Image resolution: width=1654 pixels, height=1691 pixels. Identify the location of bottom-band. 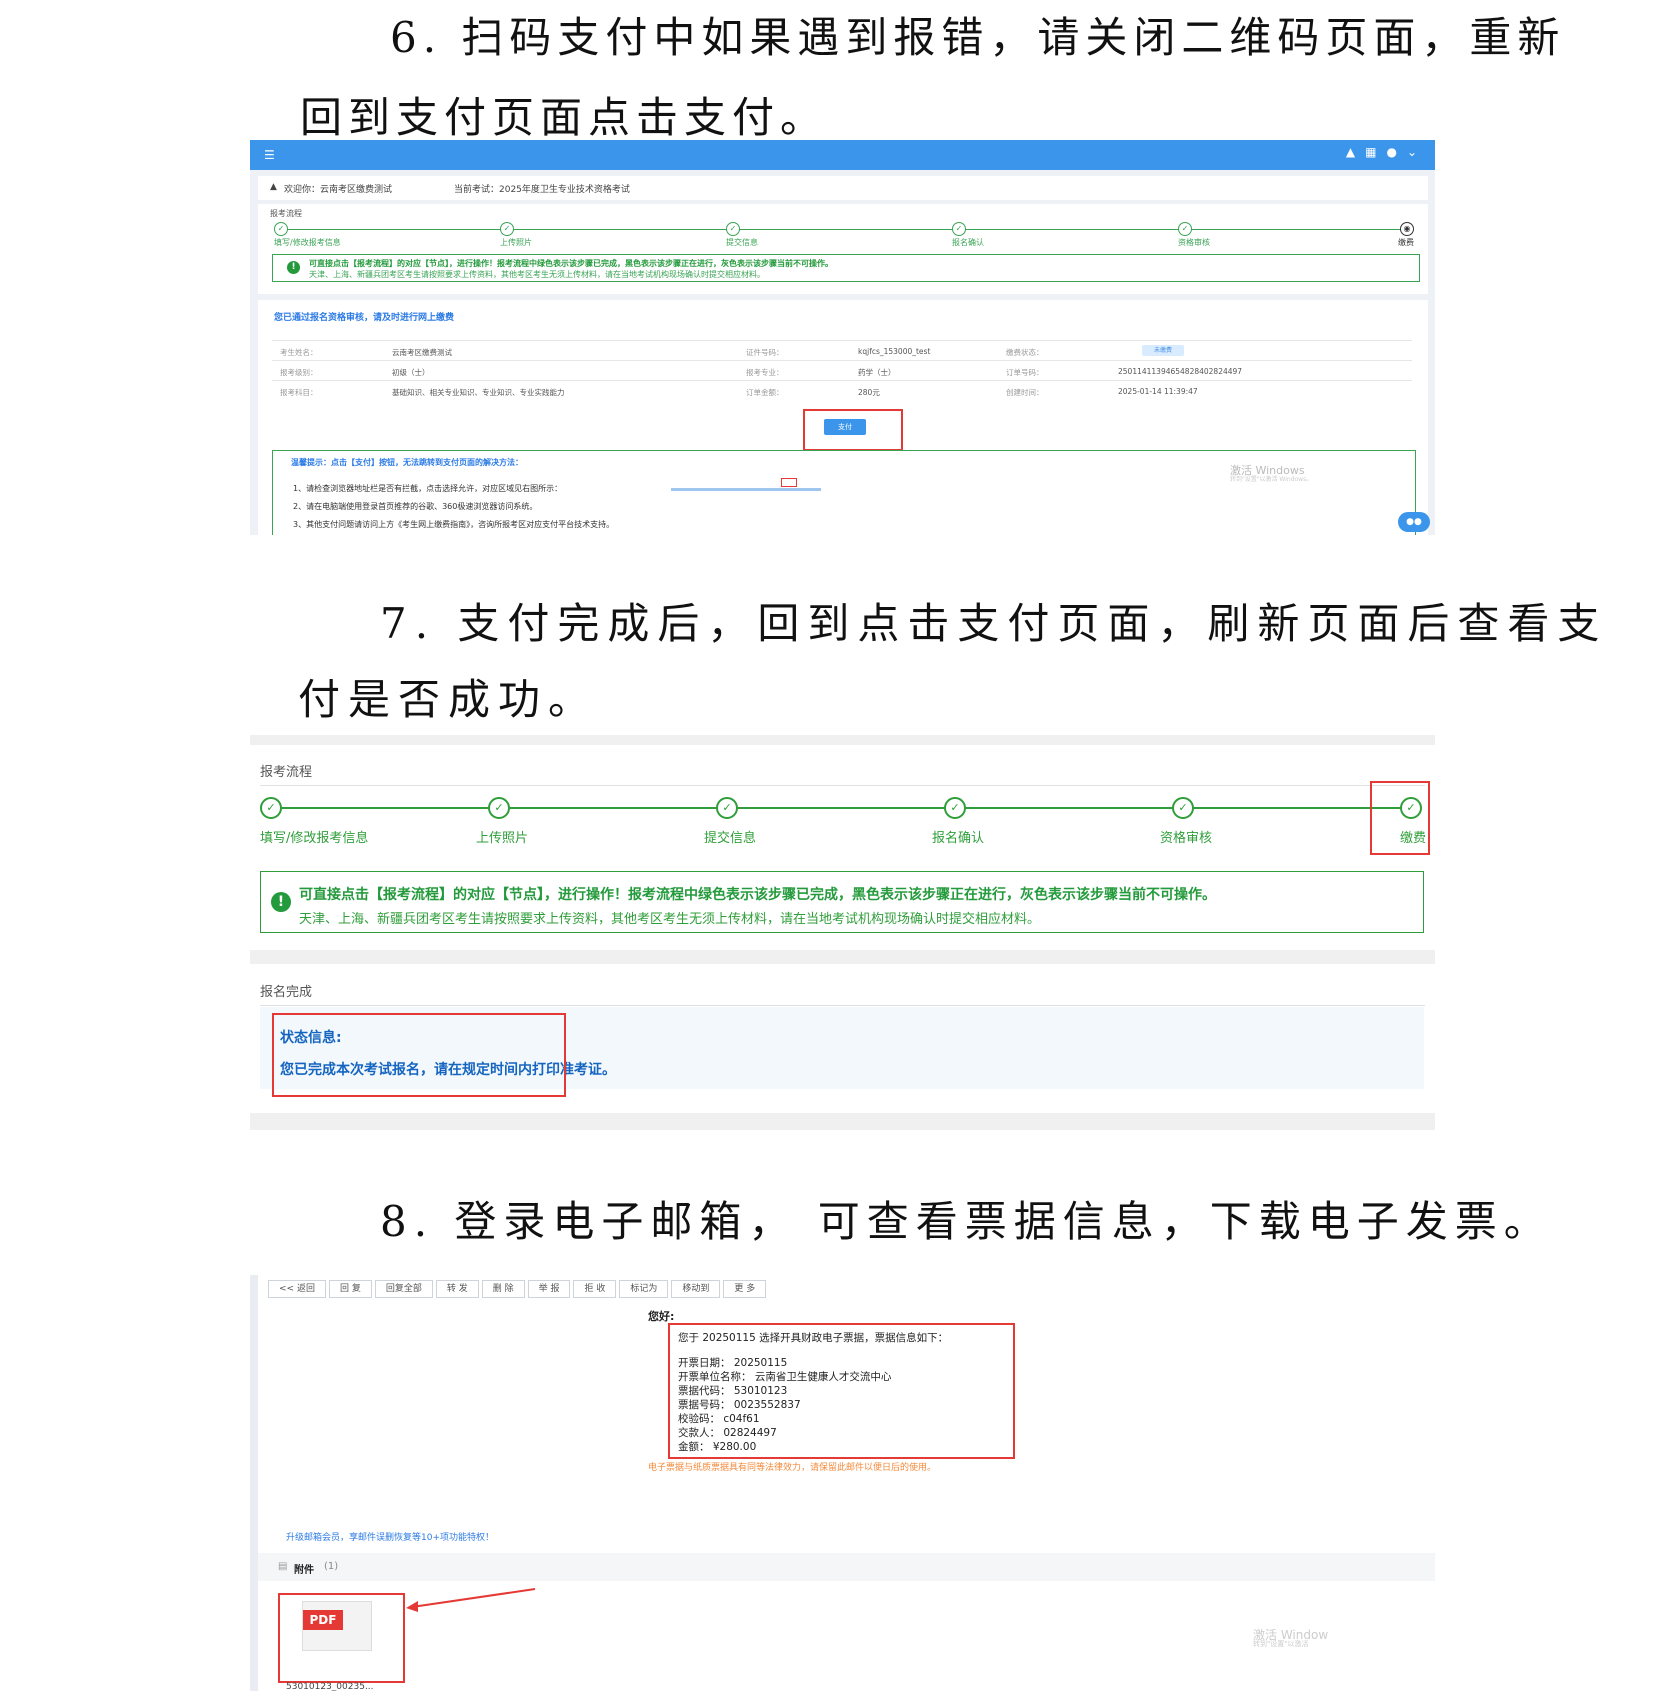
(842, 1121).